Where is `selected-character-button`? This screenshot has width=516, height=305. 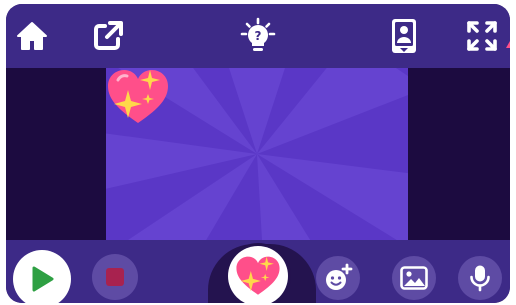 selected-character-button is located at coordinates (258, 274).